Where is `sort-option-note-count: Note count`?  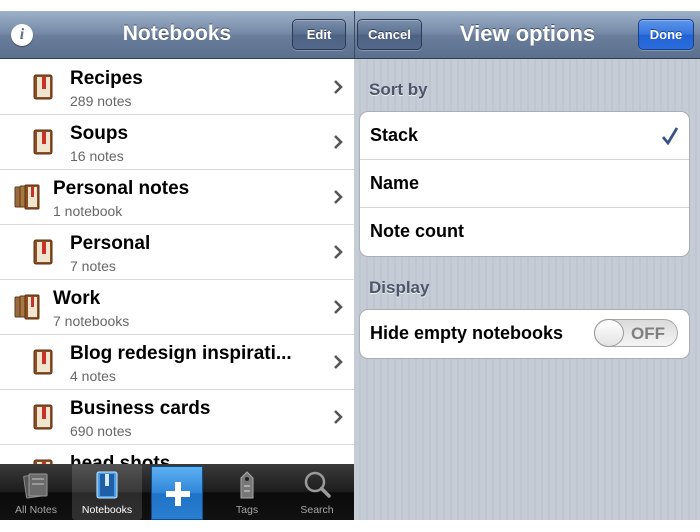 sort-option-note-count: Note count is located at coordinates (524, 232).